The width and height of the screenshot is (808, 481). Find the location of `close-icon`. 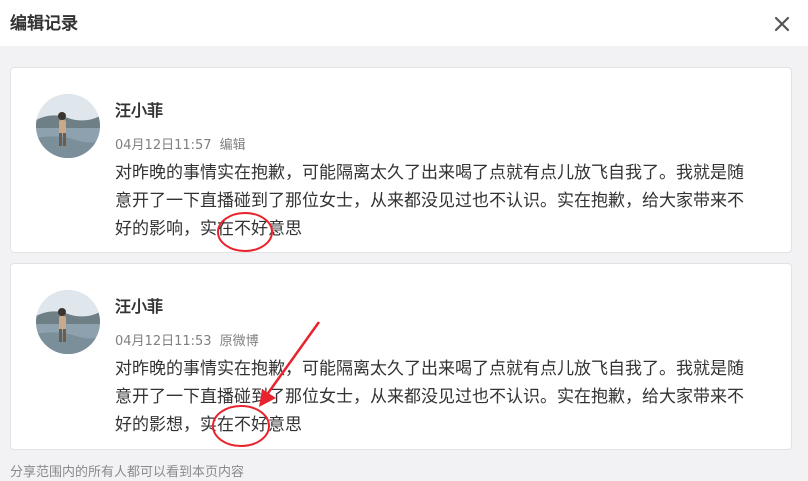

close-icon is located at coordinates (782, 24).